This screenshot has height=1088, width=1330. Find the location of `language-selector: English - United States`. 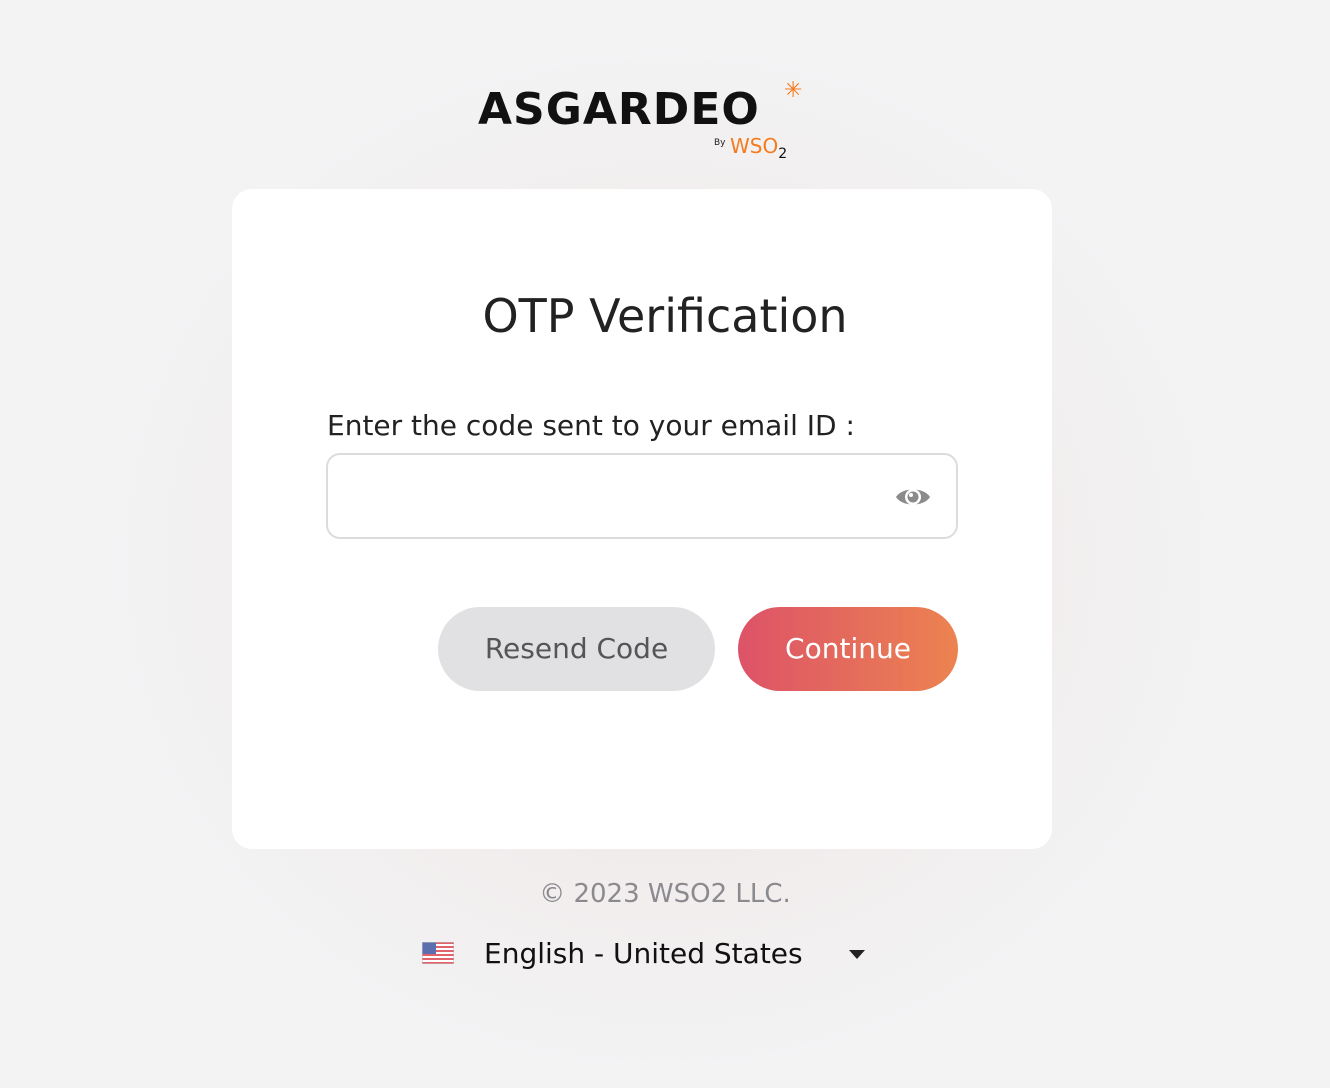

language-selector: English - United States is located at coordinates (646, 955).